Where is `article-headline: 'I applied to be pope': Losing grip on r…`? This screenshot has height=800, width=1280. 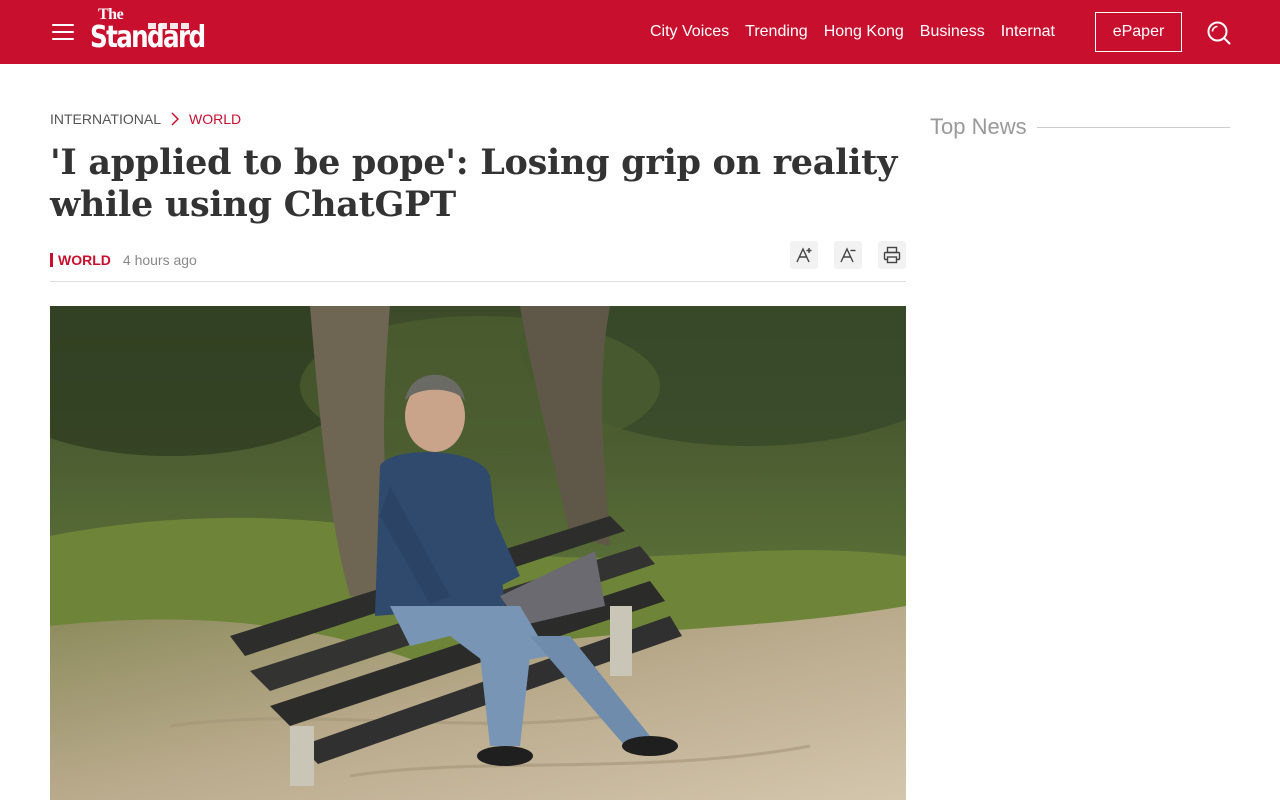
article-headline: 'I applied to be pope': Losing grip on r… is located at coordinates (473, 183).